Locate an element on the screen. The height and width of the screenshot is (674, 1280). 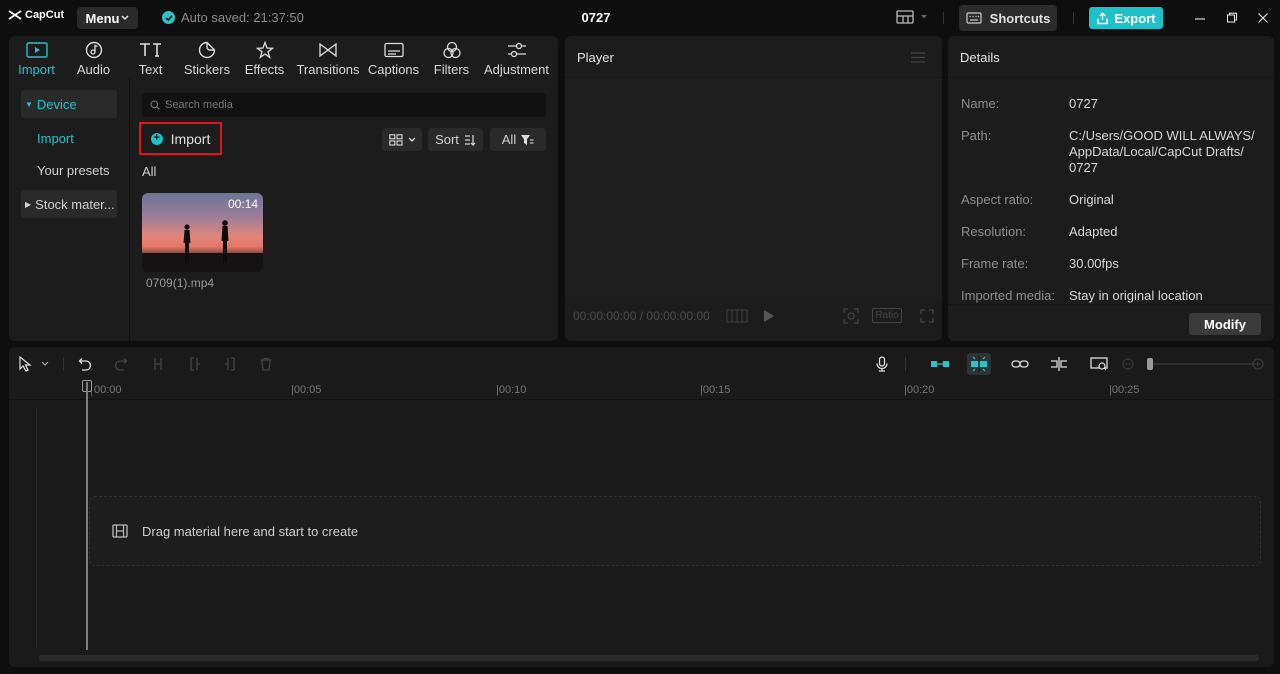
ratio-button: Ratio is located at coordinates (887, 315).